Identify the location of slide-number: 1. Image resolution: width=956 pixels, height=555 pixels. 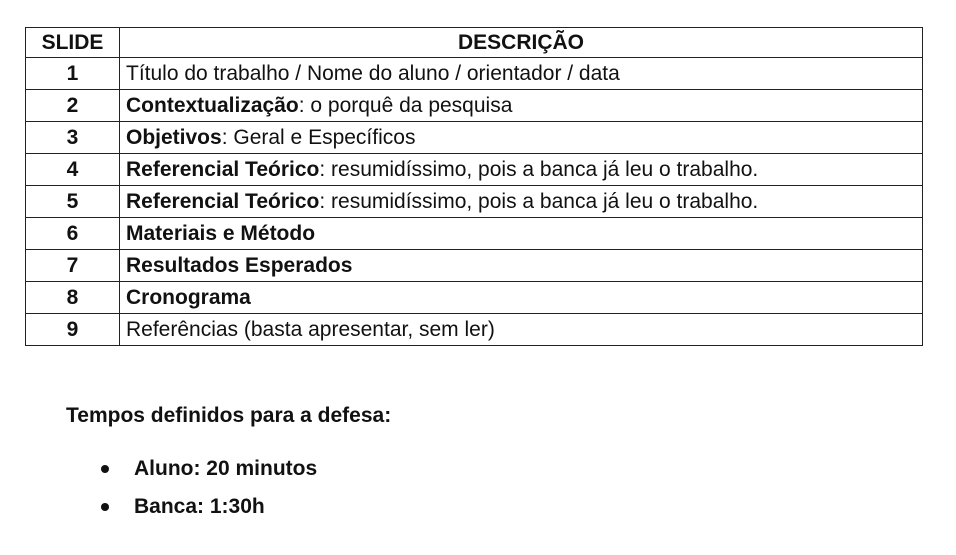
(72, 73).